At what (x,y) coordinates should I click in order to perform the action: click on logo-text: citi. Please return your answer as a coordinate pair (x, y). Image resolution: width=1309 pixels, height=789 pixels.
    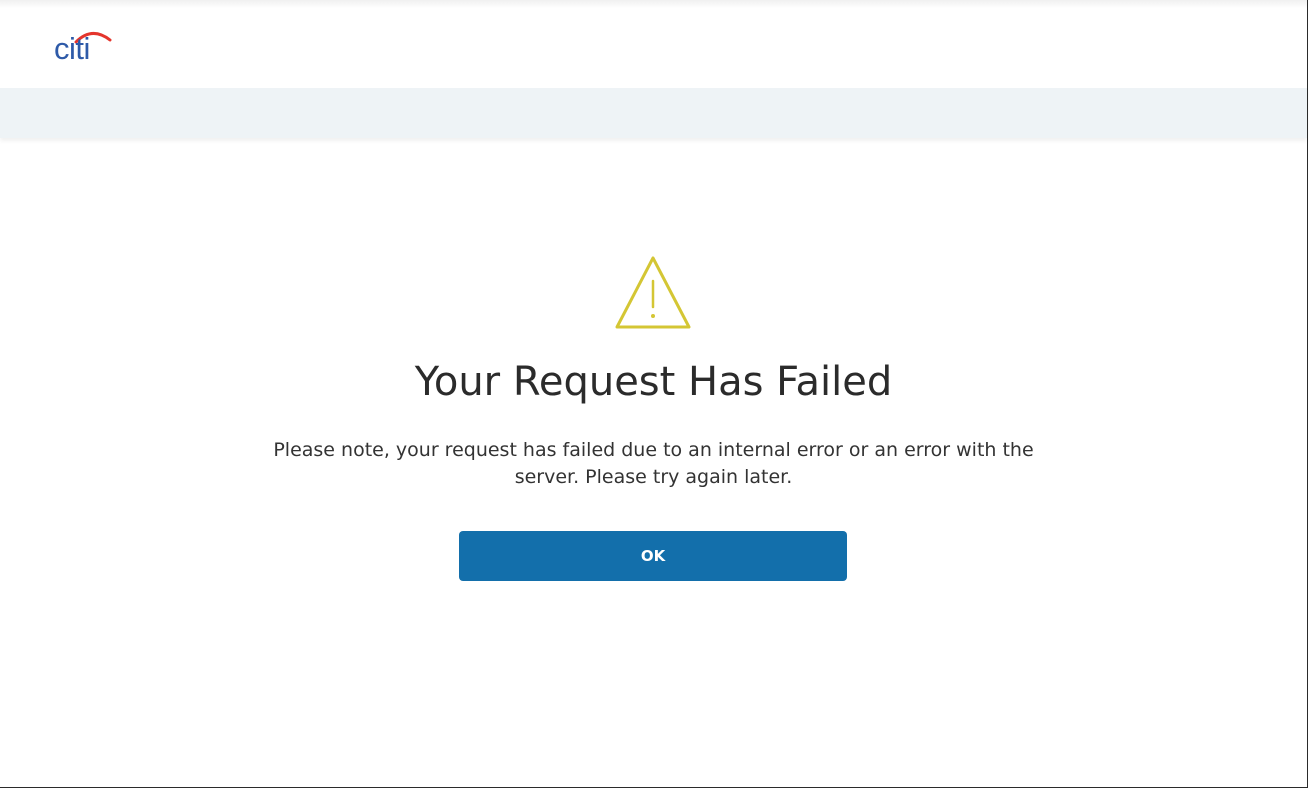
    Looking at the image, I should click on (72, 48).